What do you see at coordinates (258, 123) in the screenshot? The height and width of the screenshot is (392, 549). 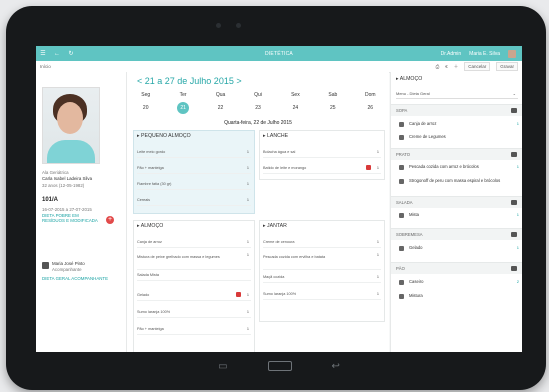 I see `selected-date: Quarta-feira, 22 de Julho 2015` at bounding box center [258, 123].